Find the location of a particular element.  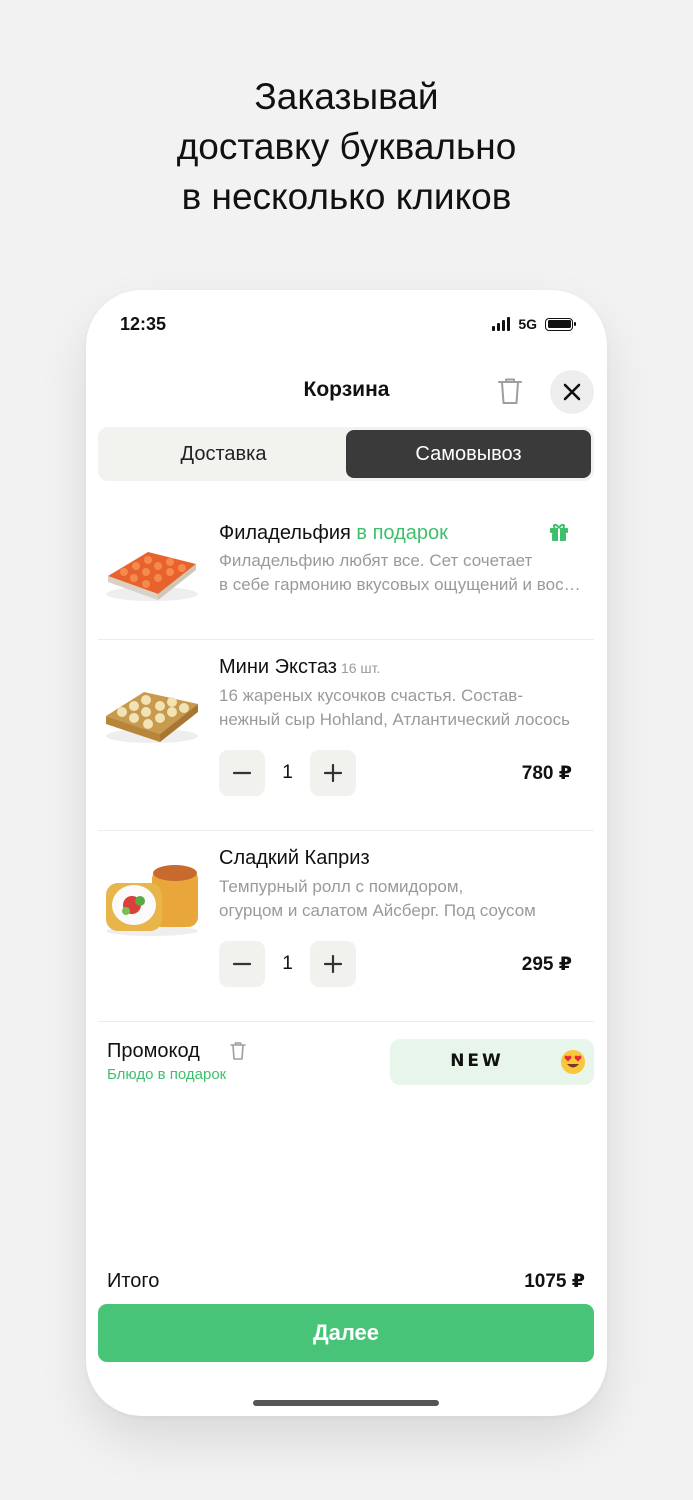

status-time: 12:35 is located at coordinates (143, 324).